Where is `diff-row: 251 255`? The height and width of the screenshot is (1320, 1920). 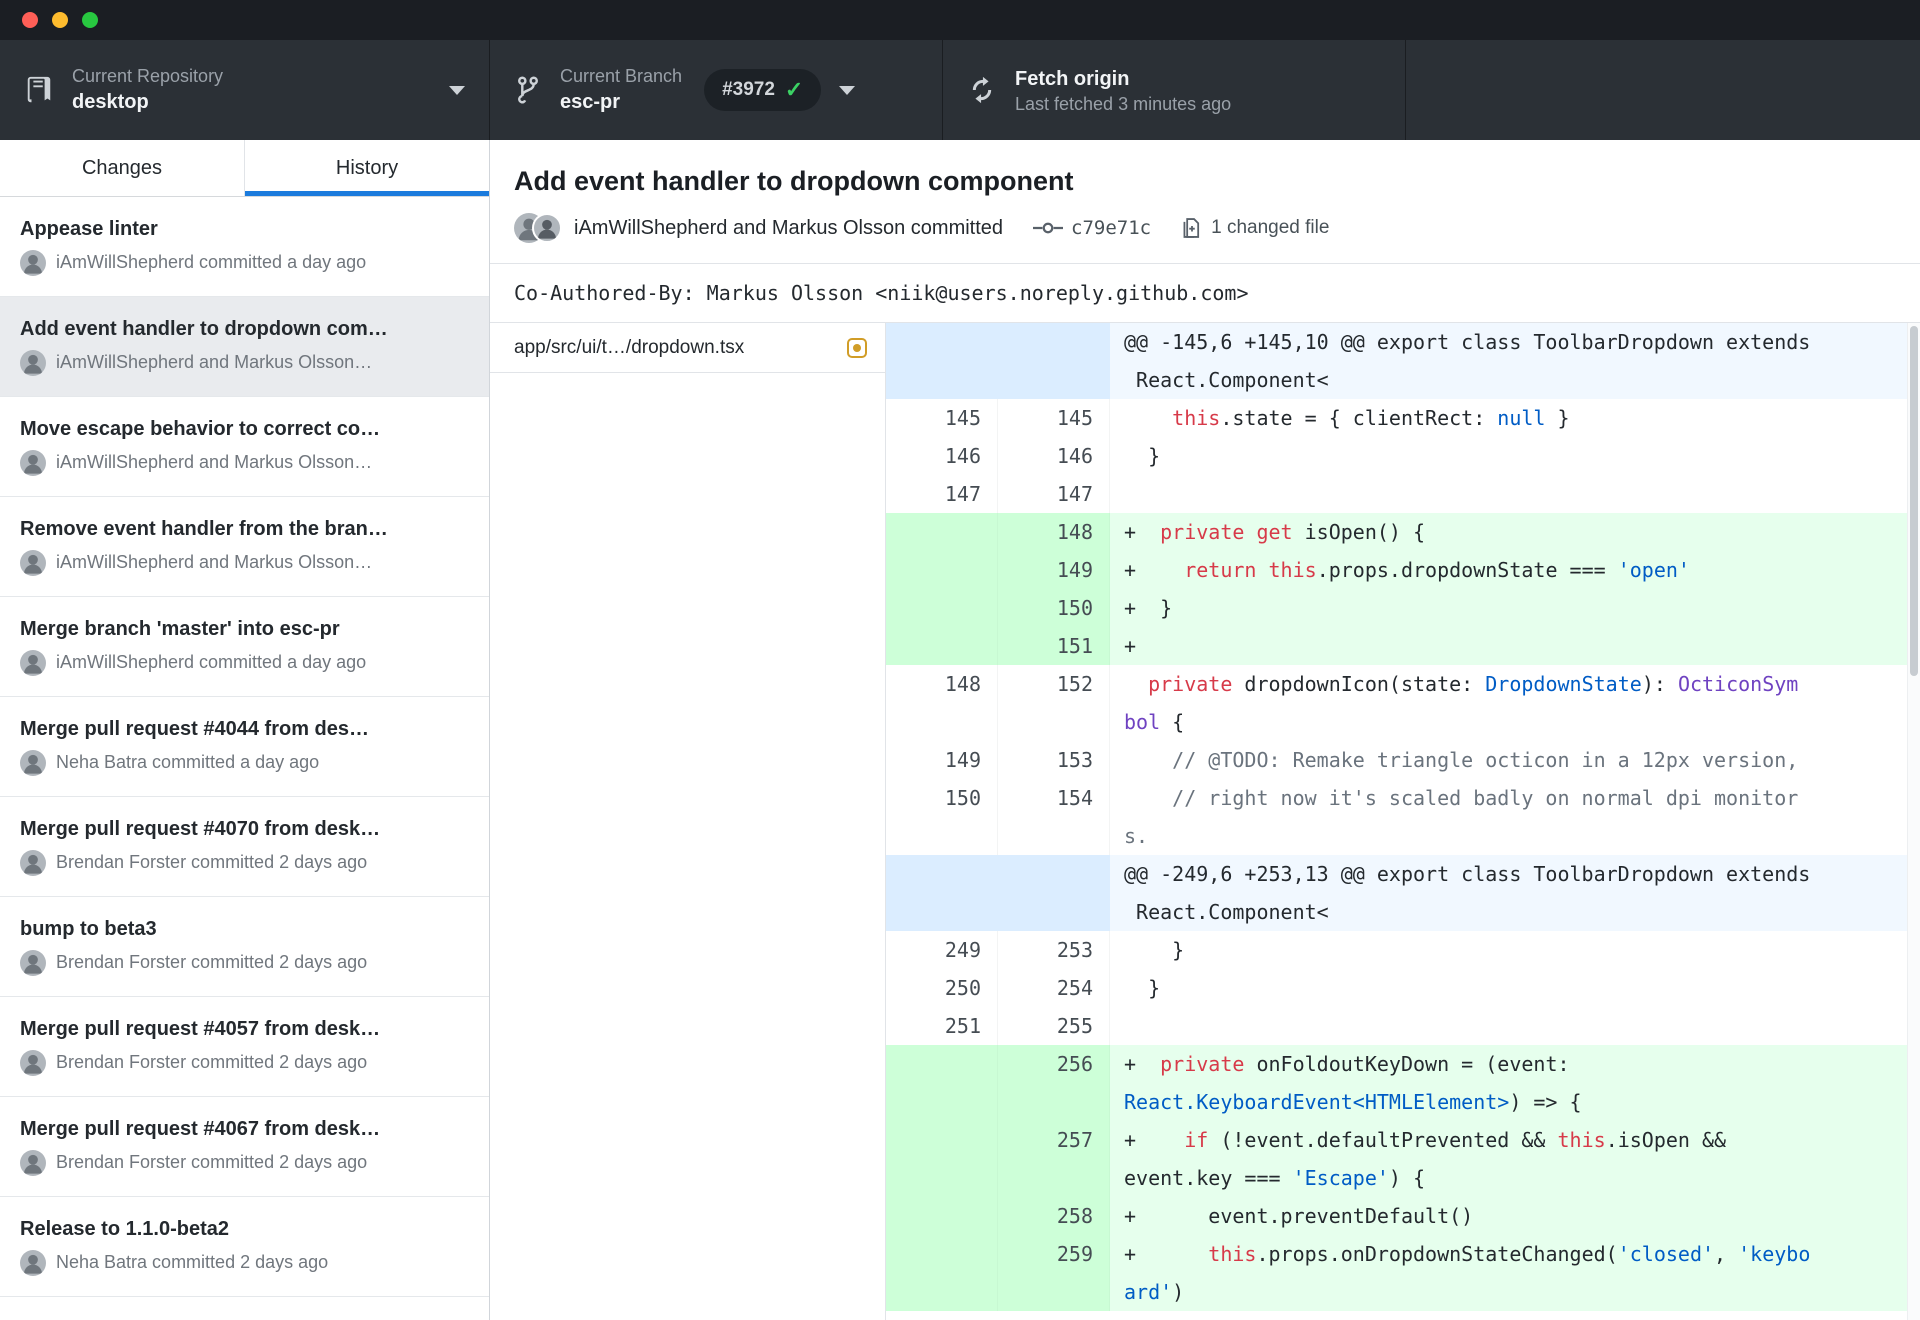 diff-row: 251 255 is located at coordinates (1403, 1026).